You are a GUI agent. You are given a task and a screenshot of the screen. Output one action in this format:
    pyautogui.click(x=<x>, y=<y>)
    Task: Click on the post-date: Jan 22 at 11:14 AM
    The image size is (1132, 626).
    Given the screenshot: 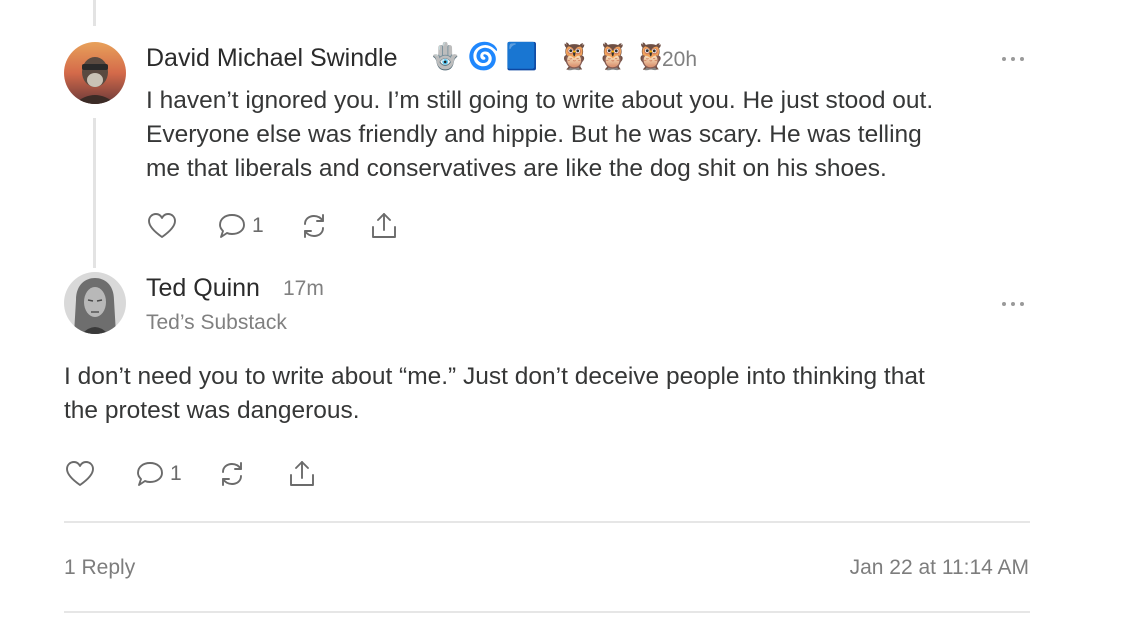 What is the action you would take?
    pyautogui.click(x=939, y=567)
    